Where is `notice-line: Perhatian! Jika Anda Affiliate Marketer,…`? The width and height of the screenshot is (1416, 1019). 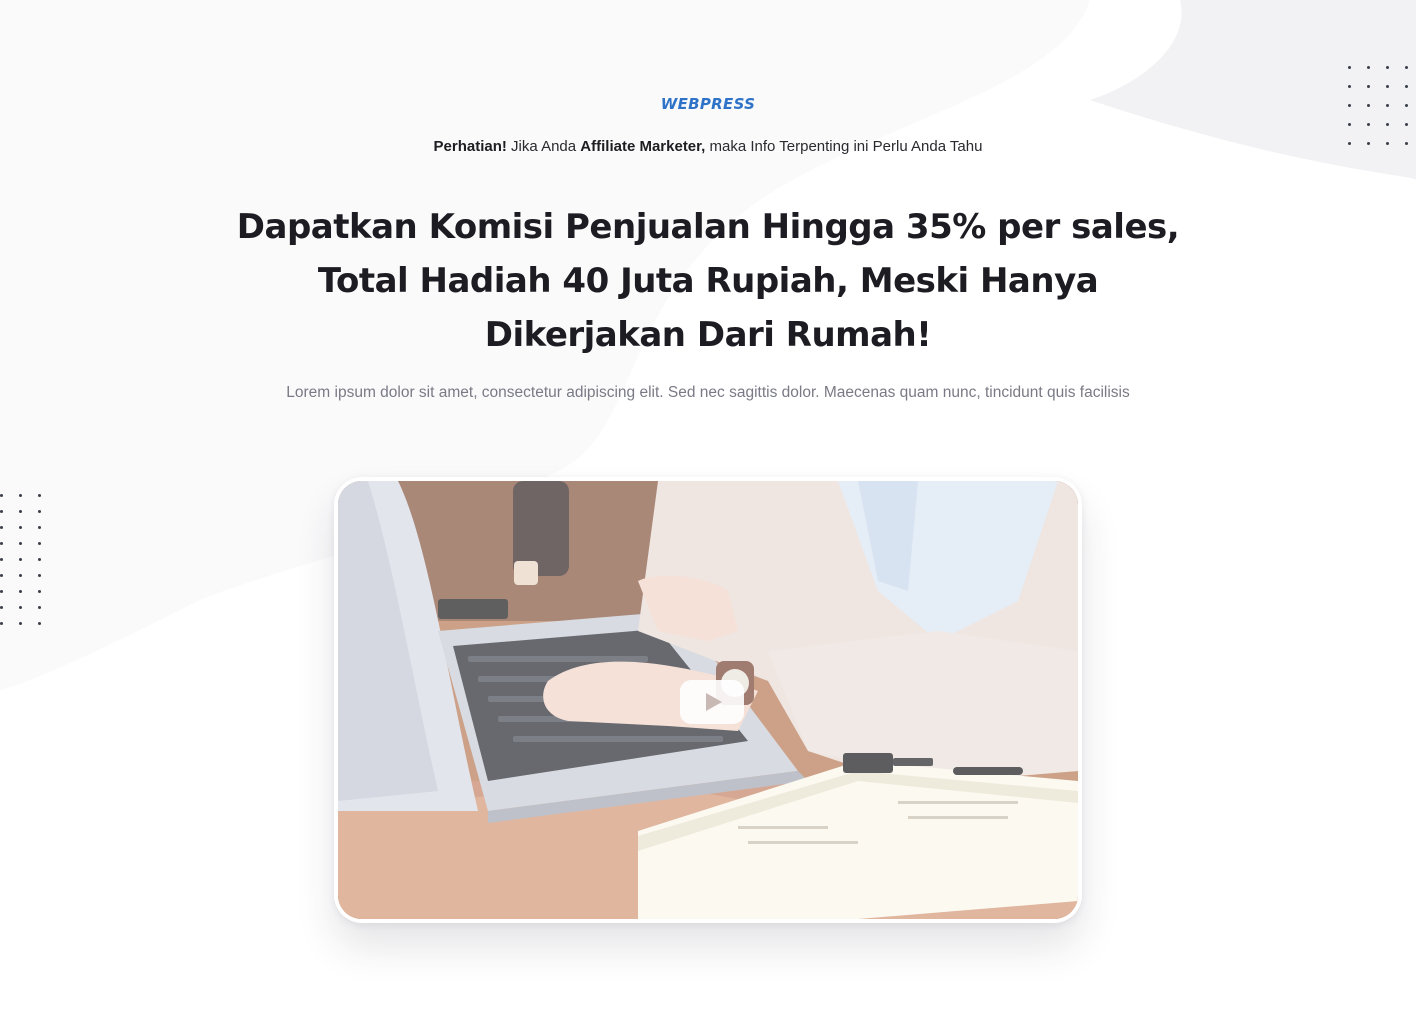 notice-line: Perhatian! Jika Anda Affiliate Marketer,… is located at coordinates (708, 146).